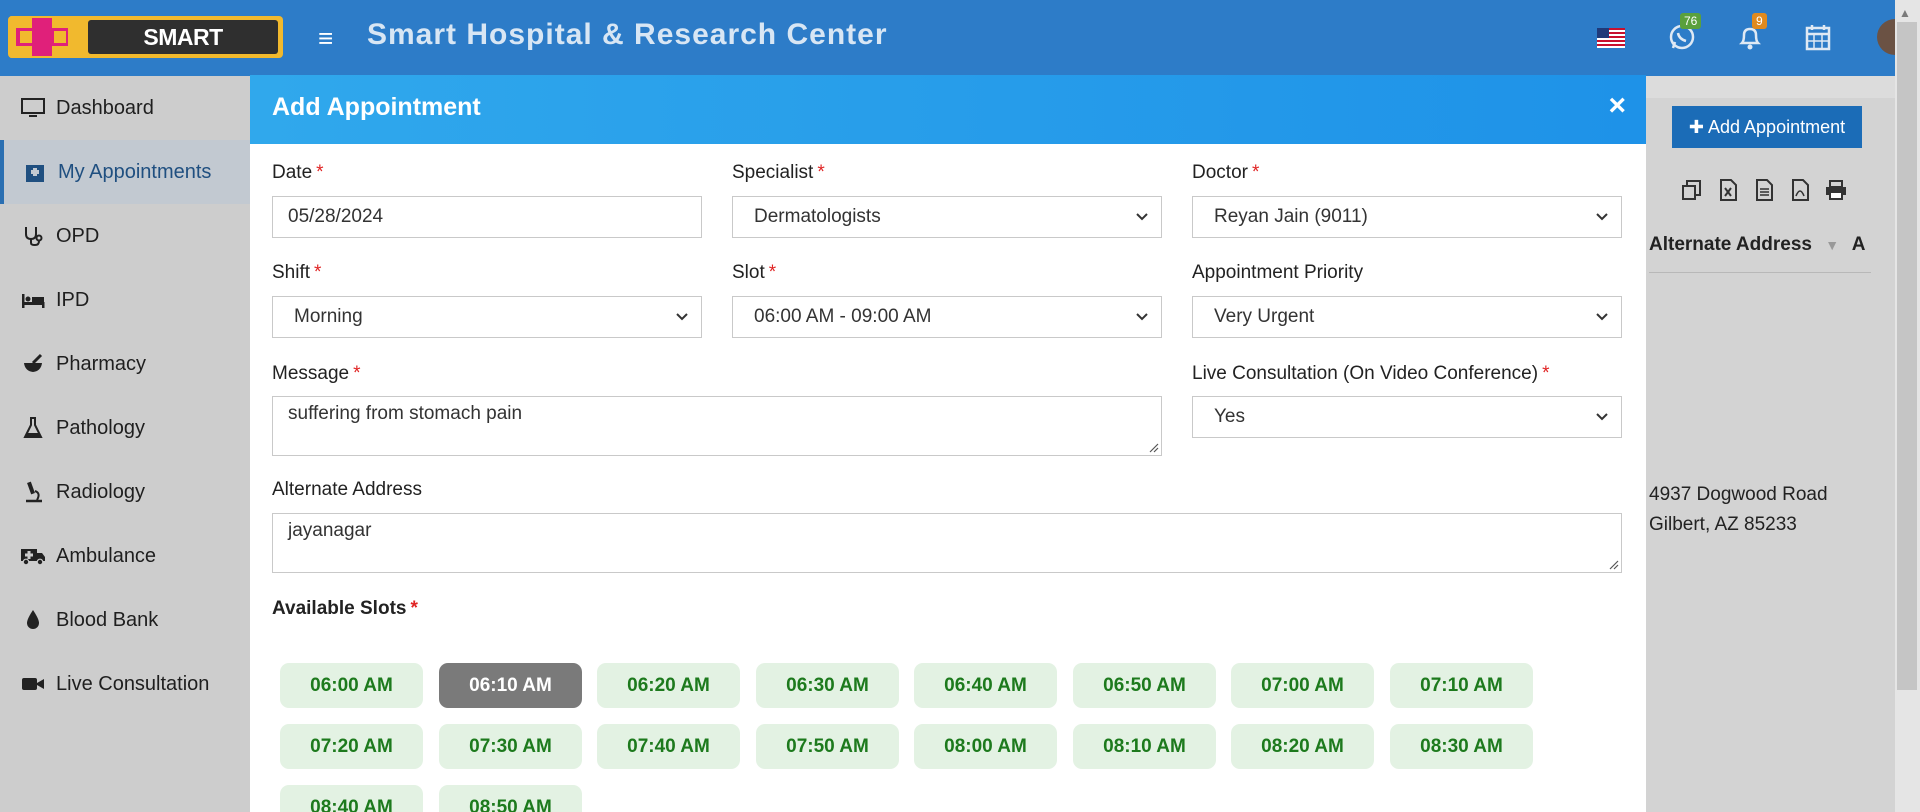 The height and width of the screenshot is (812, 1920). What do you see at coordinates (1728, 190) in the screenshot?
I see `excel-icon` at bounding box center [1728, 190].